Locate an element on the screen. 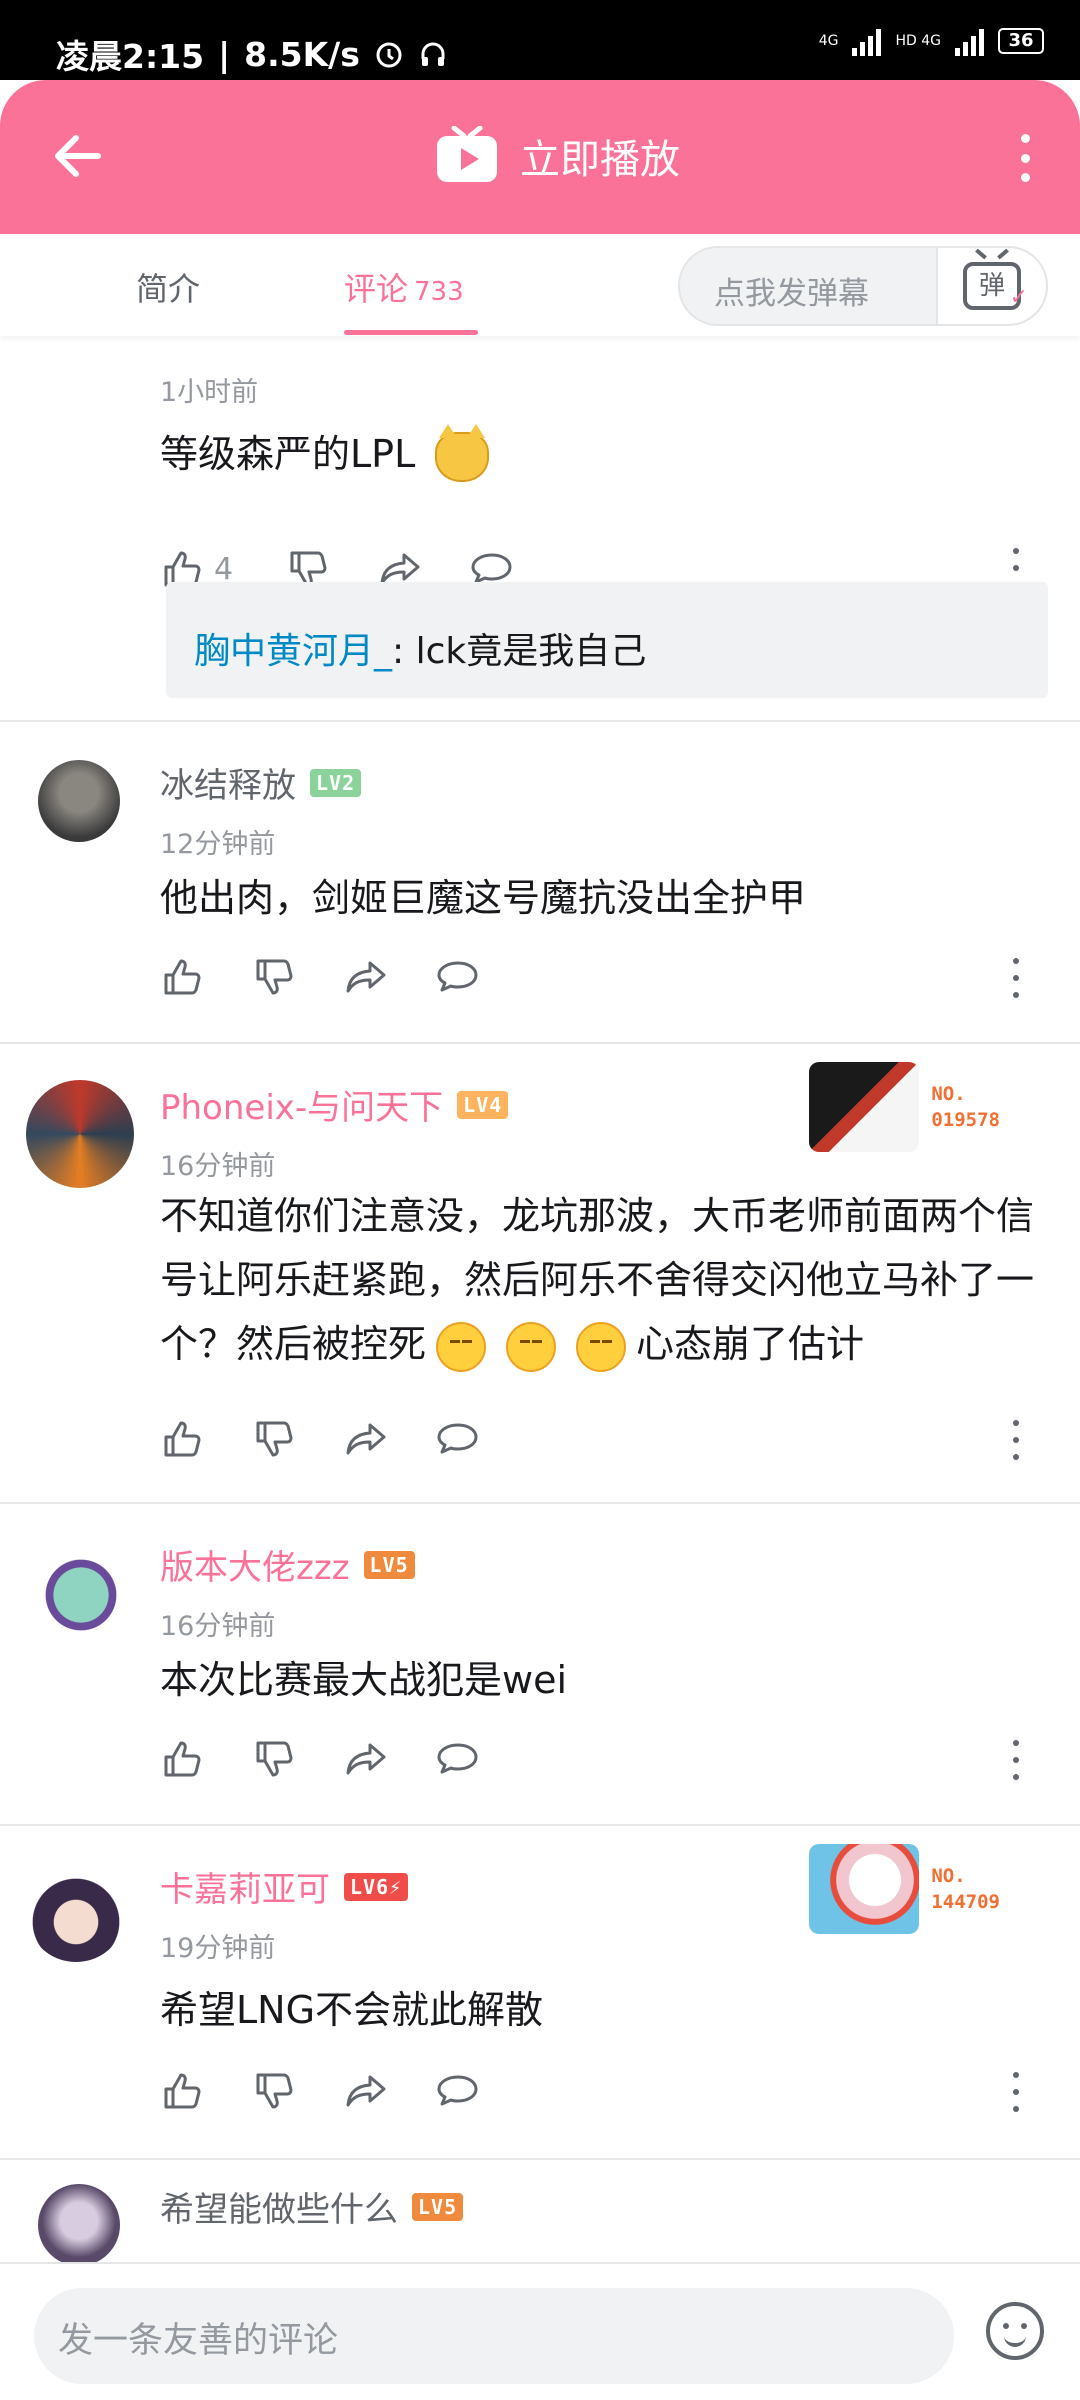 The width and height of the screenshot is (1080, 2400). fan-badge-number: NO. 144709 is located at coordinates (965, 1889).